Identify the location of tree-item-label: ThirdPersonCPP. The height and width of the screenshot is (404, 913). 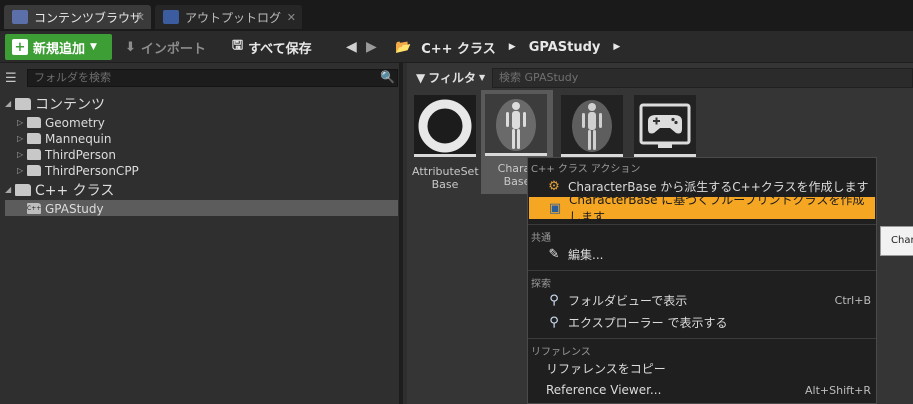
(92, 170).